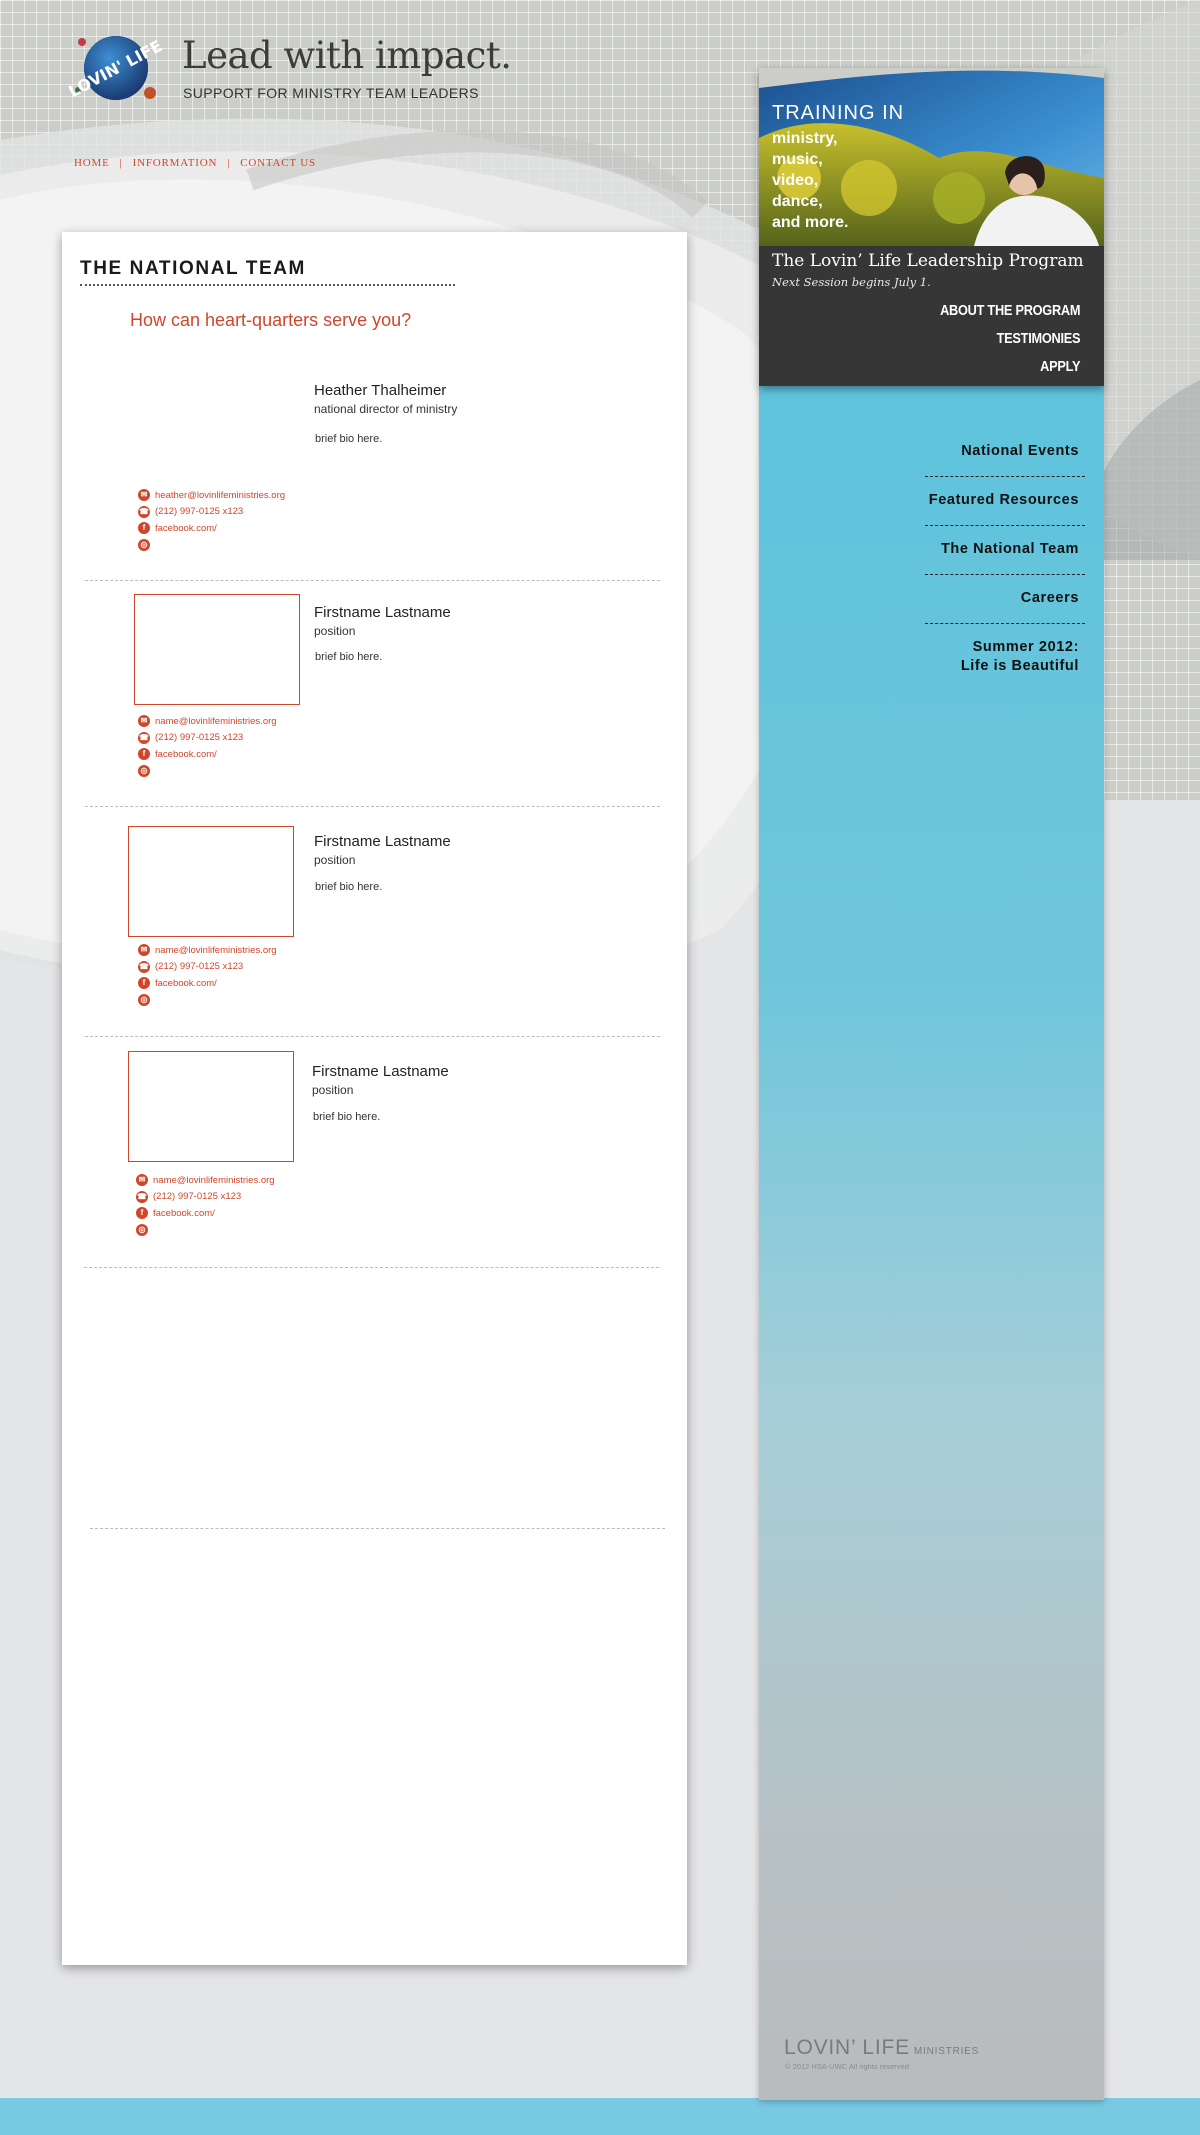 Image resolution: width=1200 pixels, height=2135 pixels. What do you see at coordinates (810, 222) in the screenshot?
I see `promo-item: and more.` at bounding box center [810, 222].